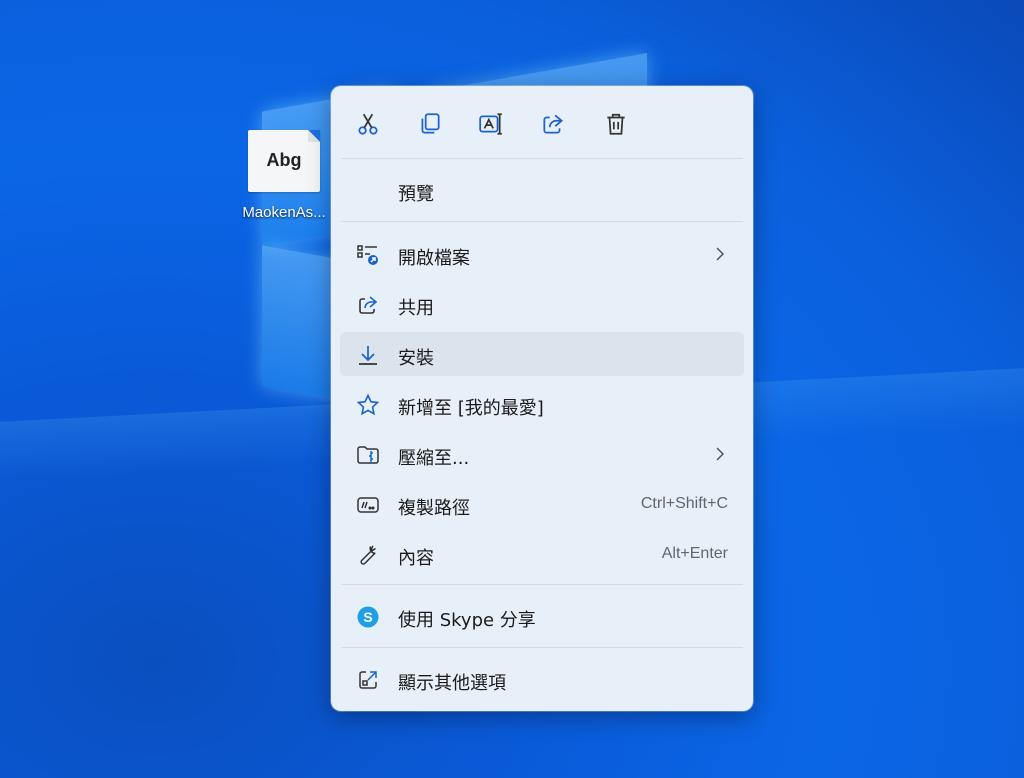 This screenshot has height=778, width=1024. I want to click on menu-item-label: 預覽, so click(416, 194).